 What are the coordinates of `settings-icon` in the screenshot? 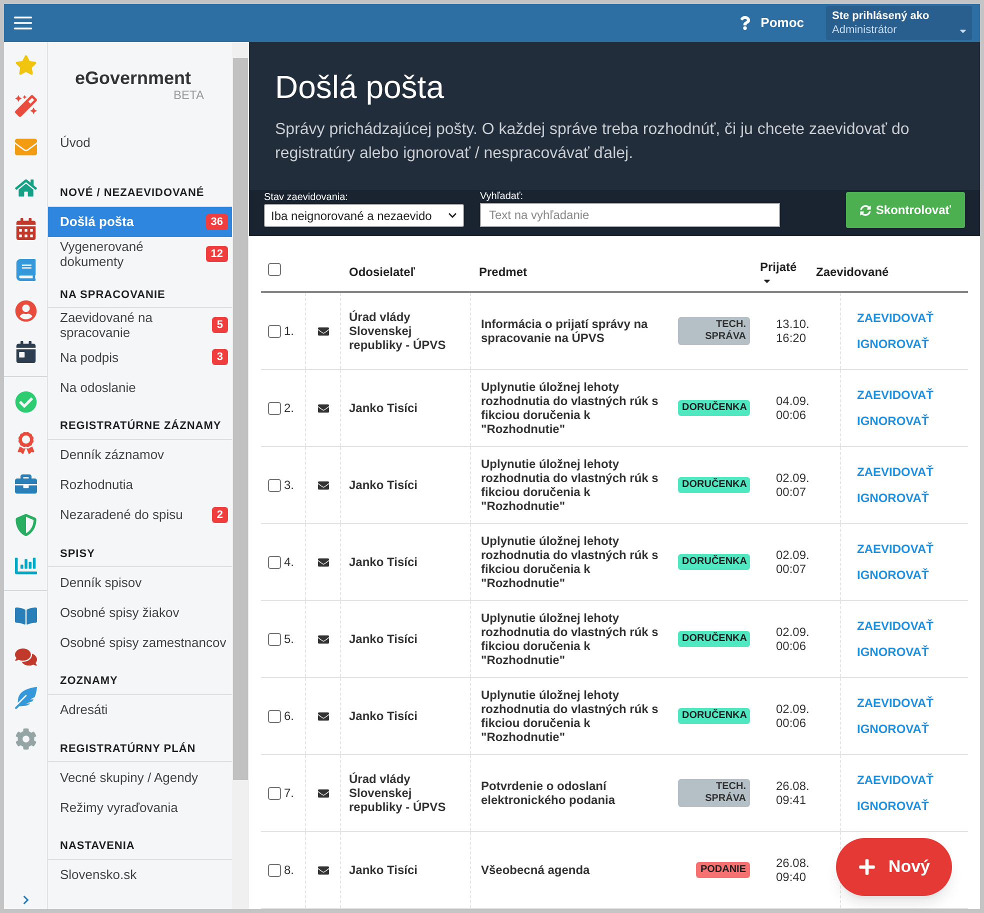 It's located at (25, 739).